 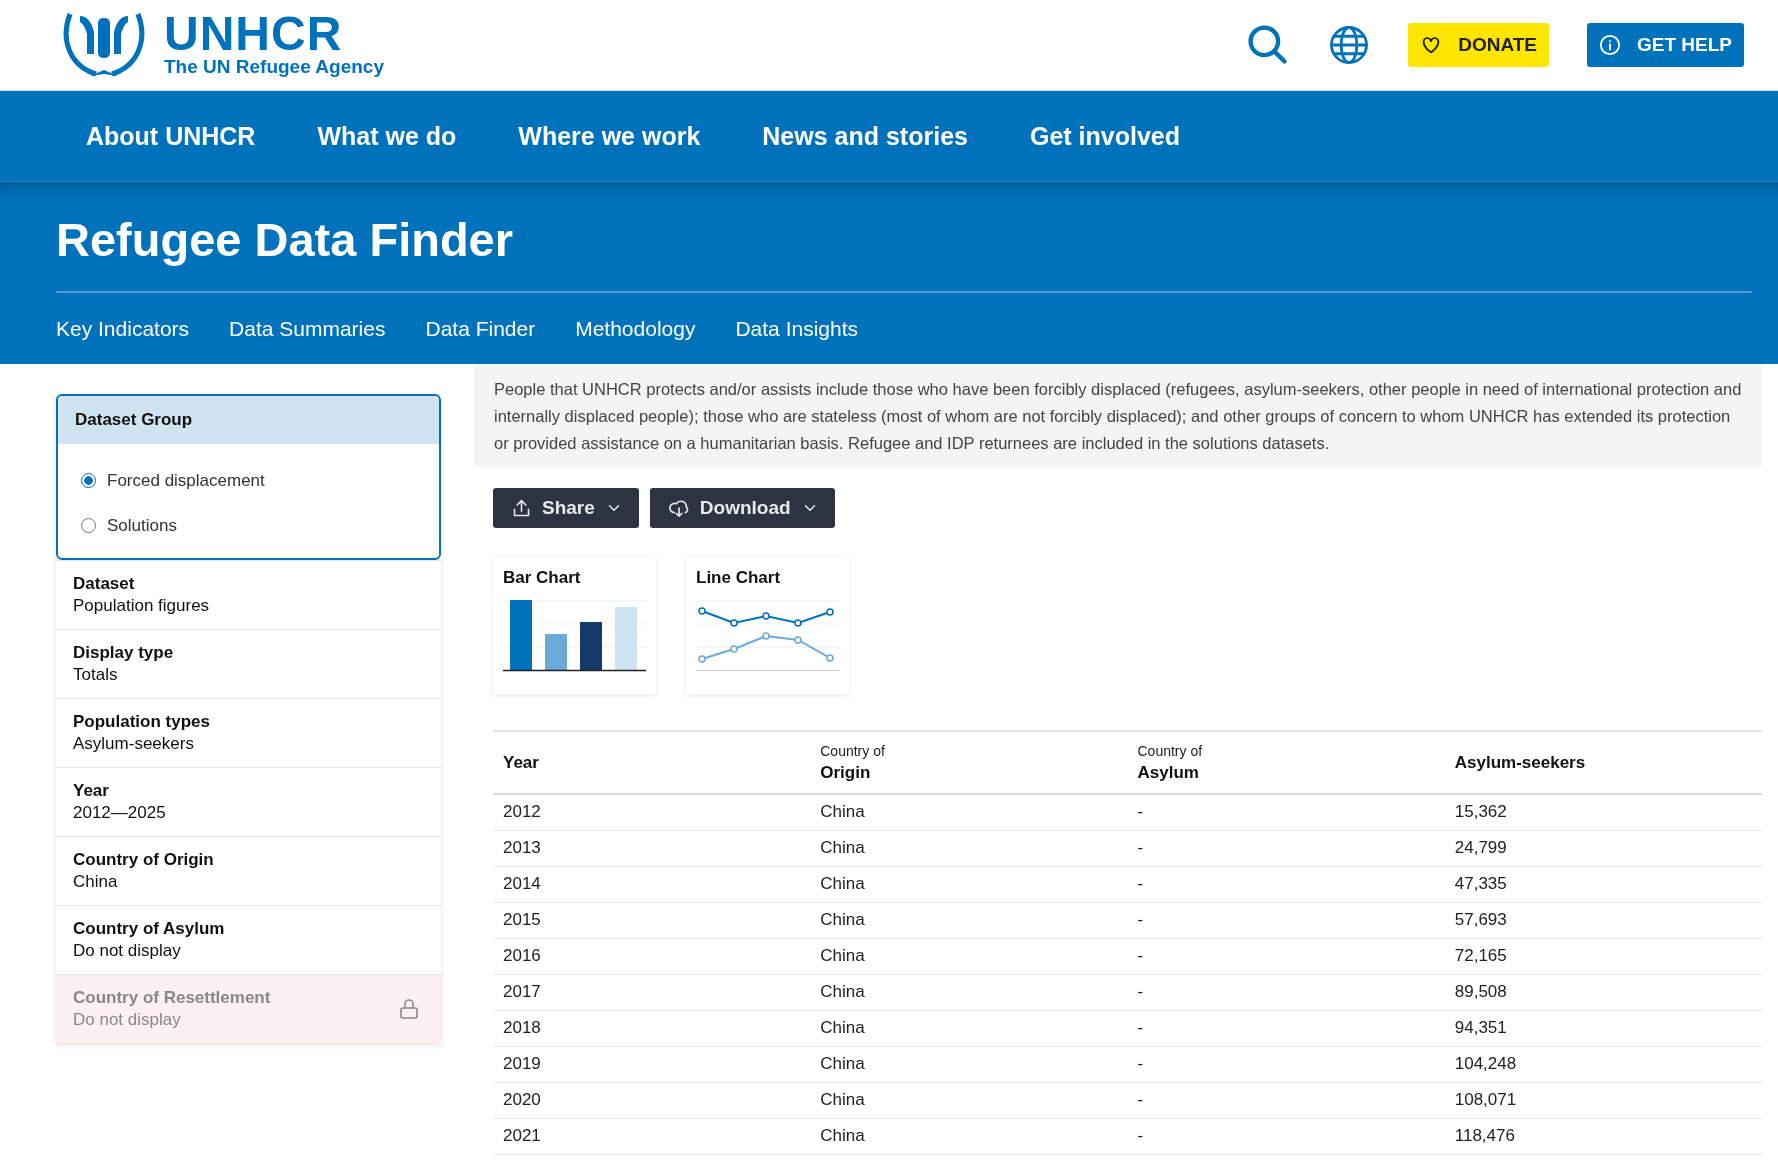 What do you see at coordinates (1603, 1028) in the screenshot?
I see `table-cell: 94,351` at bounding box center [1603, 1028].